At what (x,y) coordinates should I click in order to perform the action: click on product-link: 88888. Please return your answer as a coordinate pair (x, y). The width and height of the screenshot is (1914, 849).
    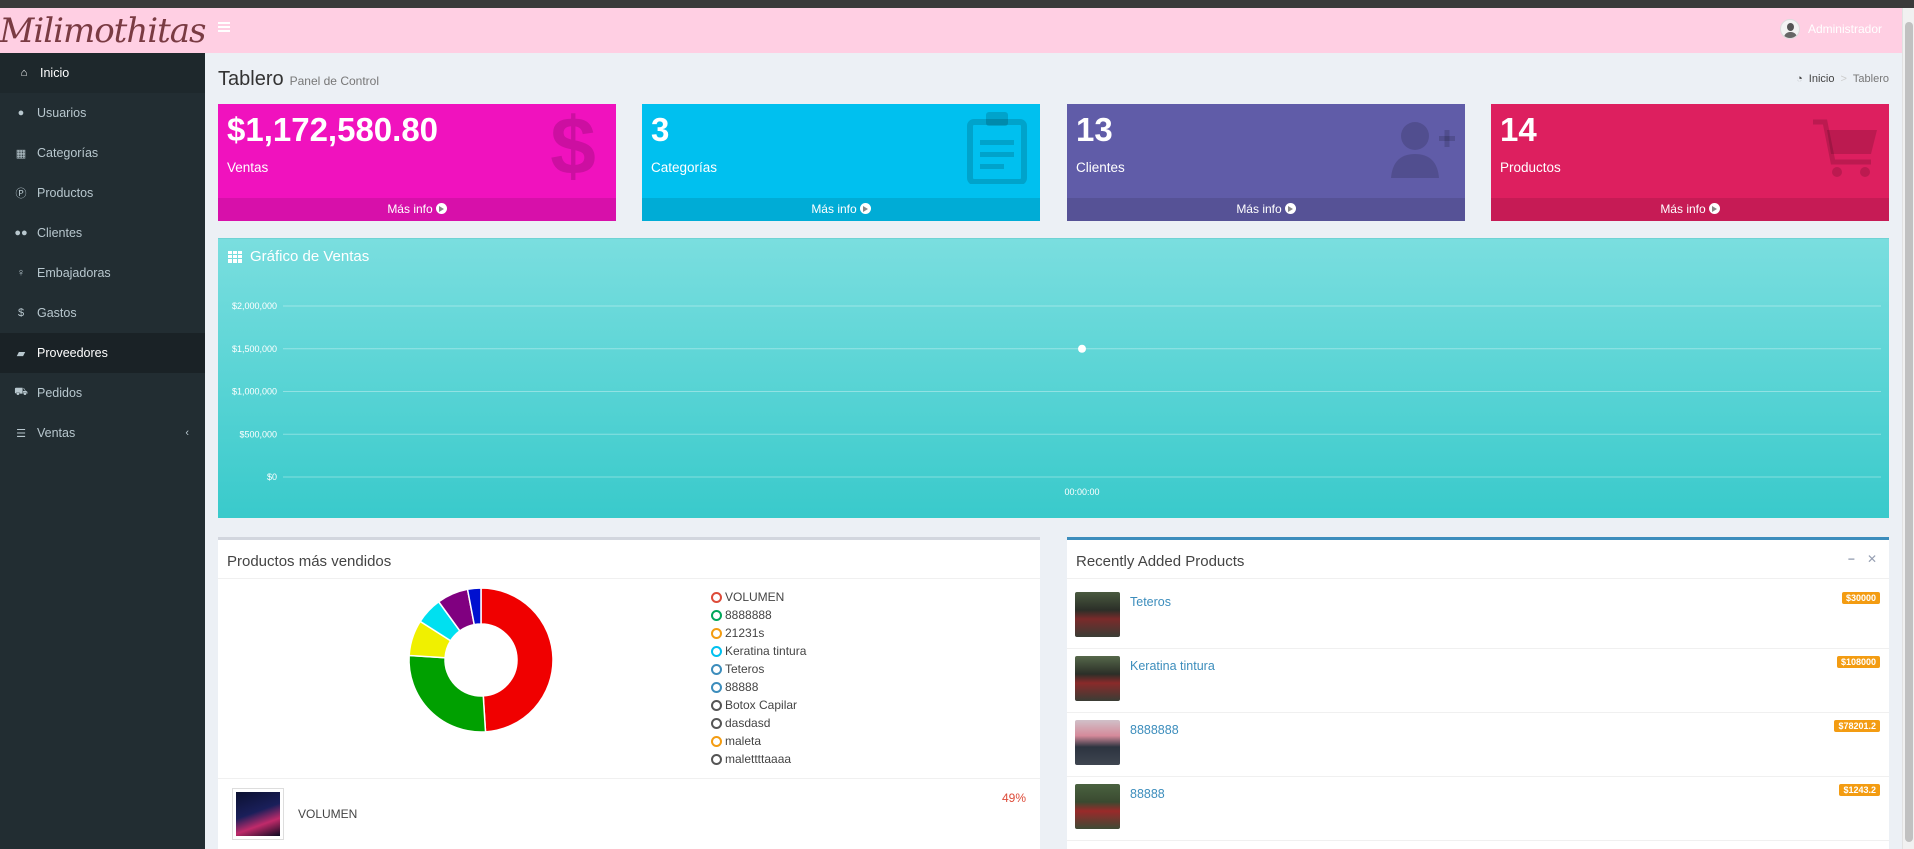
    Looking at the image, I should click on (1147, 794).